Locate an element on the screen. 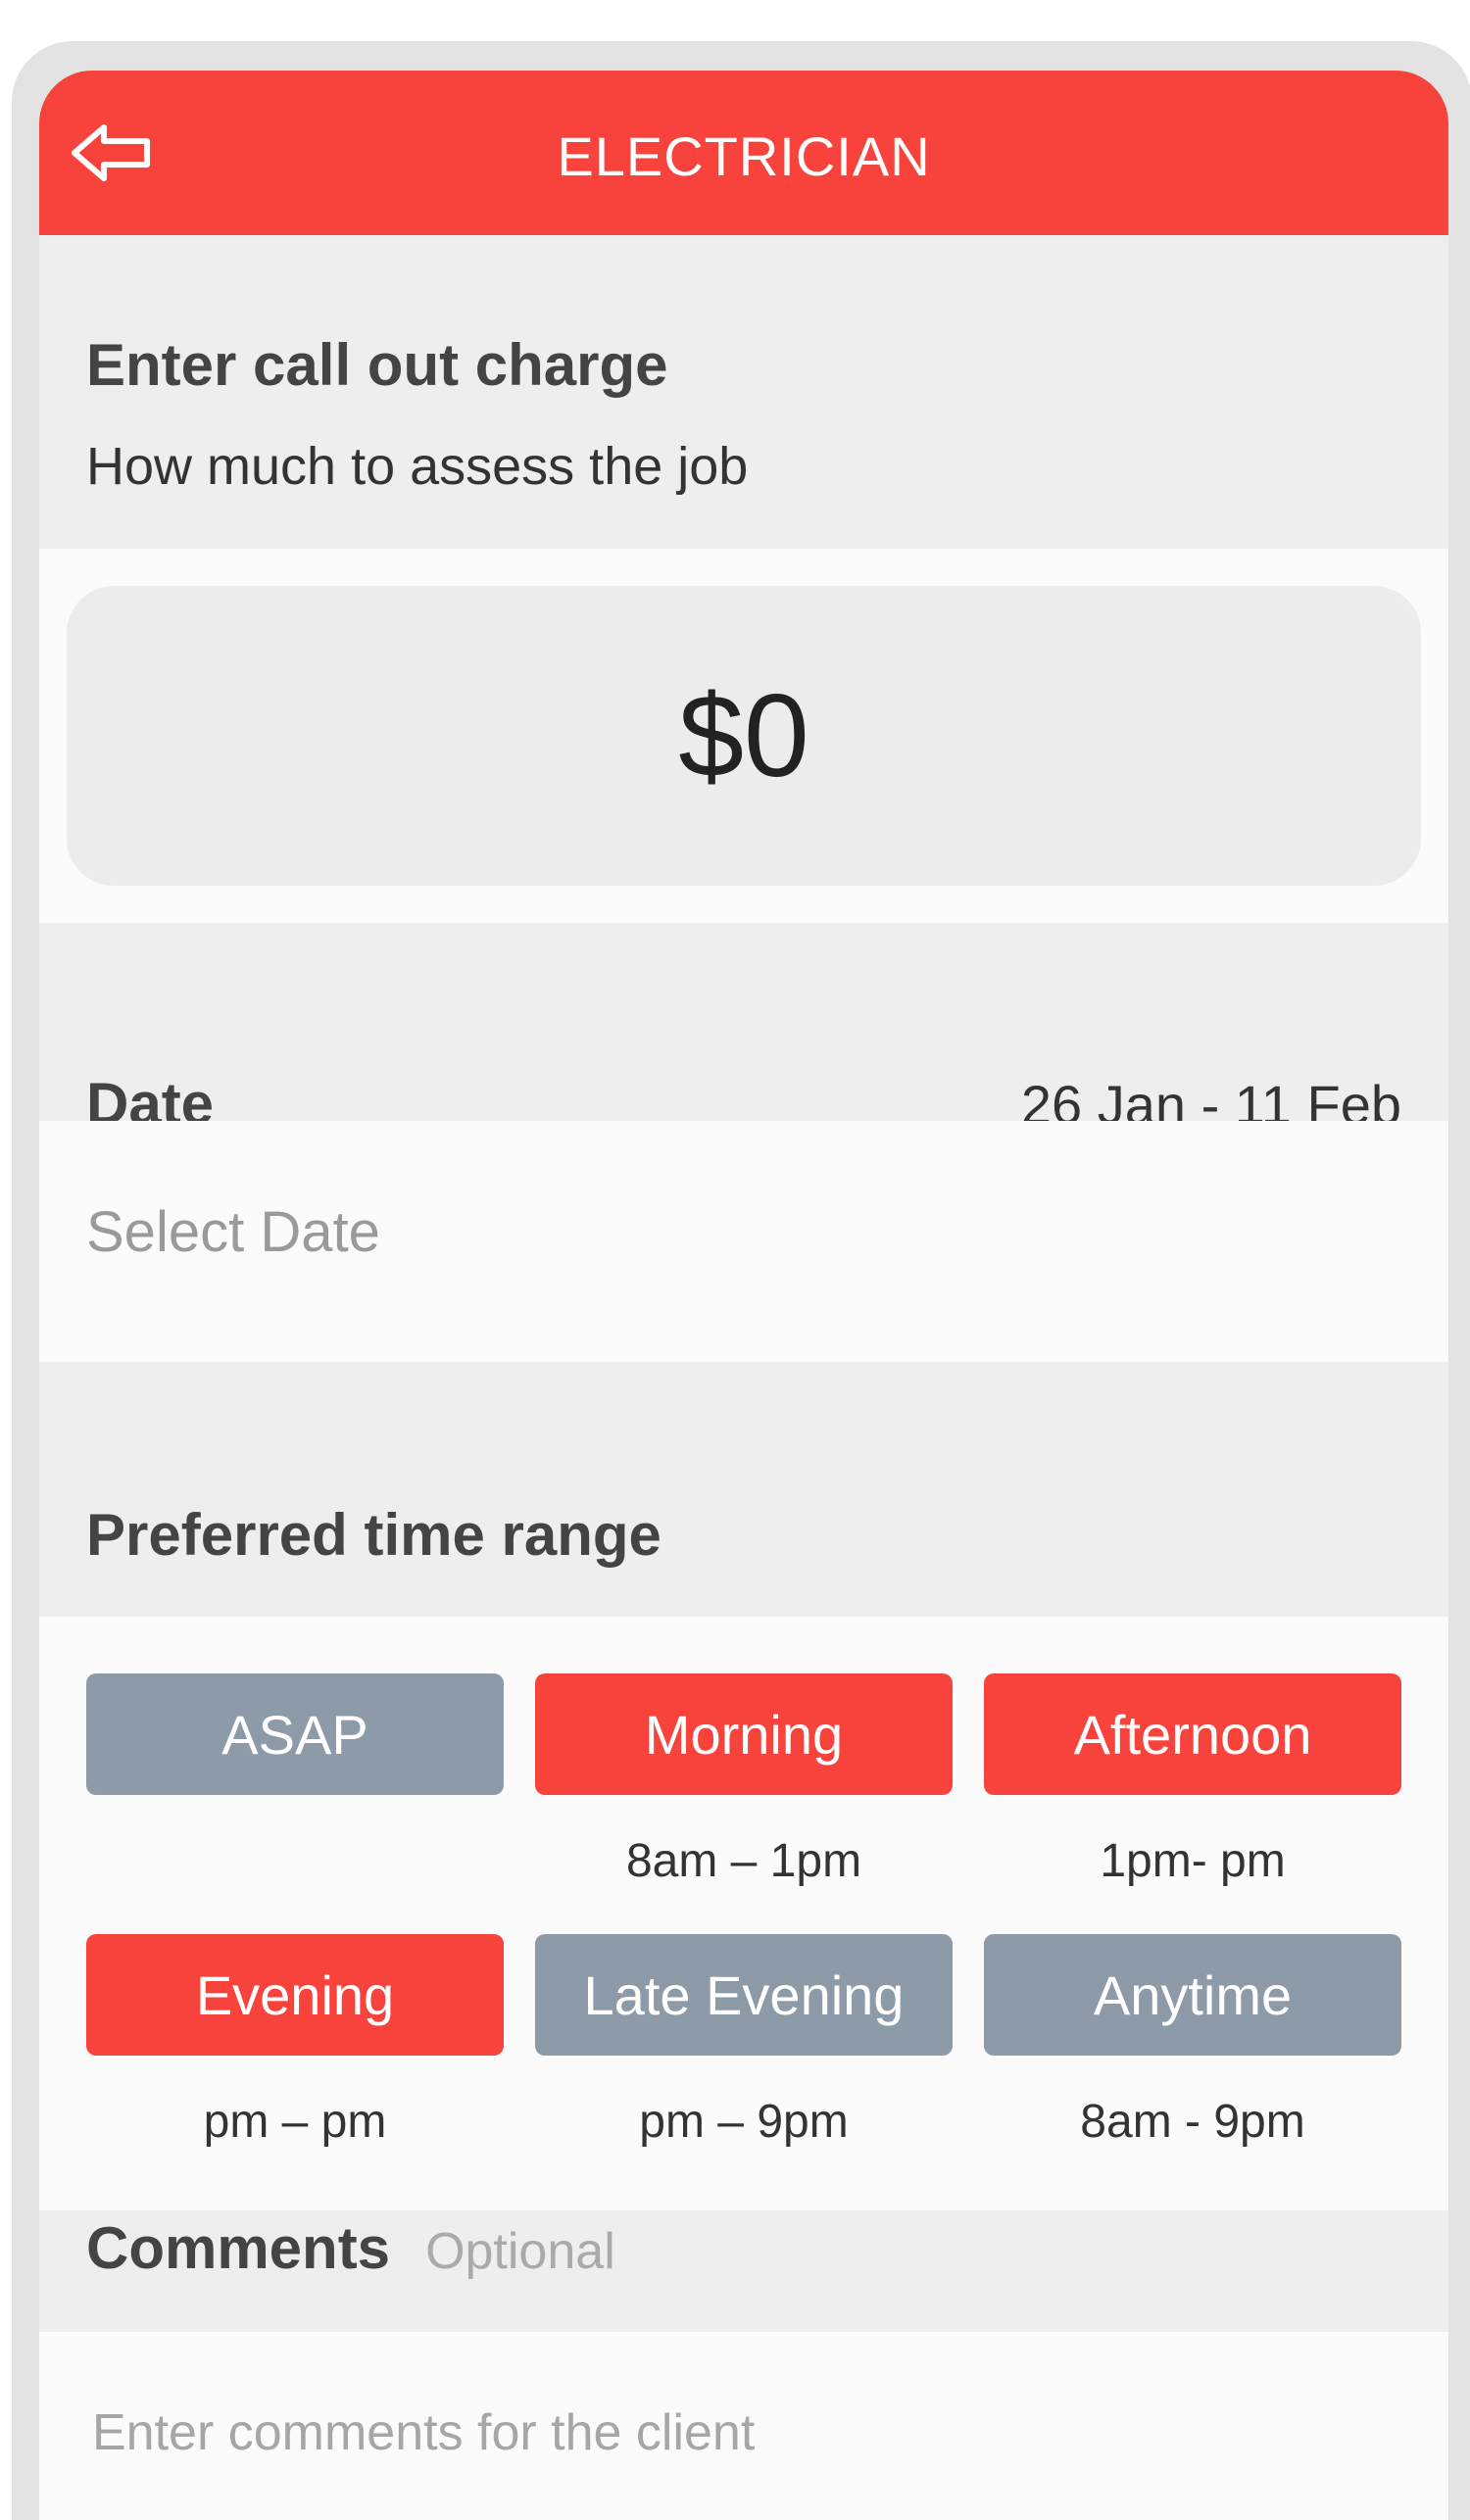 The width and height of the screenshot is (1470, 2520). select-date-field: Select Date is located at coordinates (233, 1232).